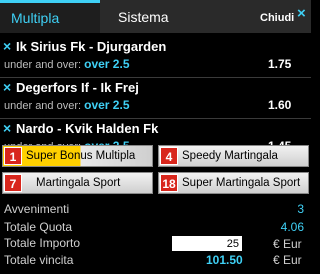  I want to click on tab-multipla: Multipla, so click(50, 16).